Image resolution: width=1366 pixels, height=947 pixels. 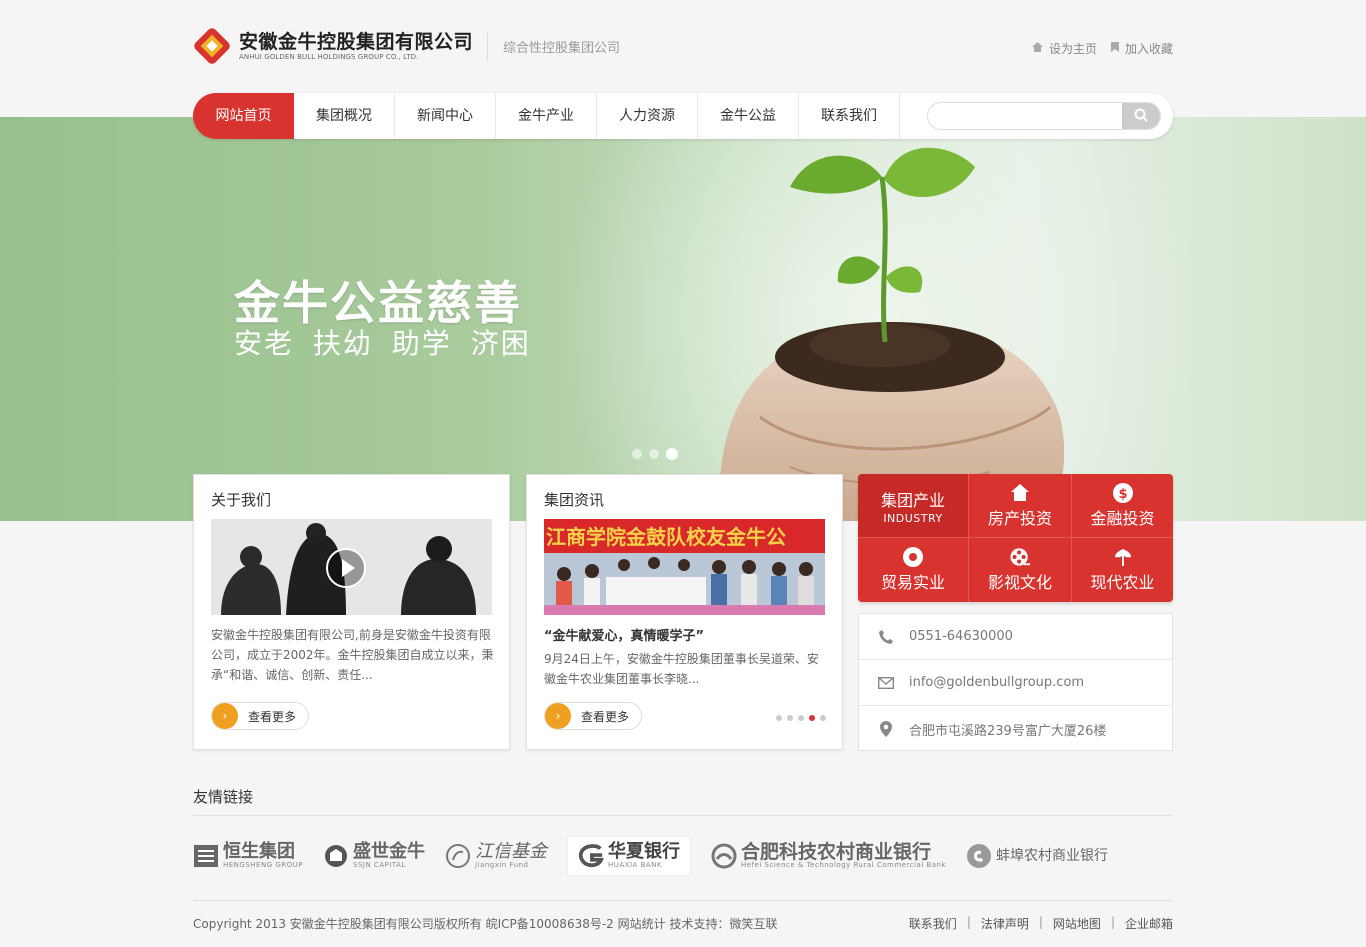 What do you see at coordinates (379, 864) in the screenshot?
I see `partner-shengshi-en: SSJN CAPITAL` at bounding box center [379, 864].